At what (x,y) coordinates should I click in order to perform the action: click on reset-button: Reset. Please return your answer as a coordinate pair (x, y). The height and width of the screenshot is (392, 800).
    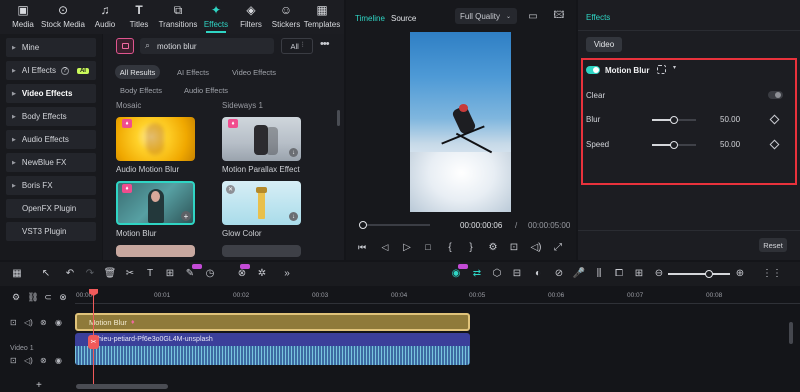
    Looking at the image, I should click on (773, 245).